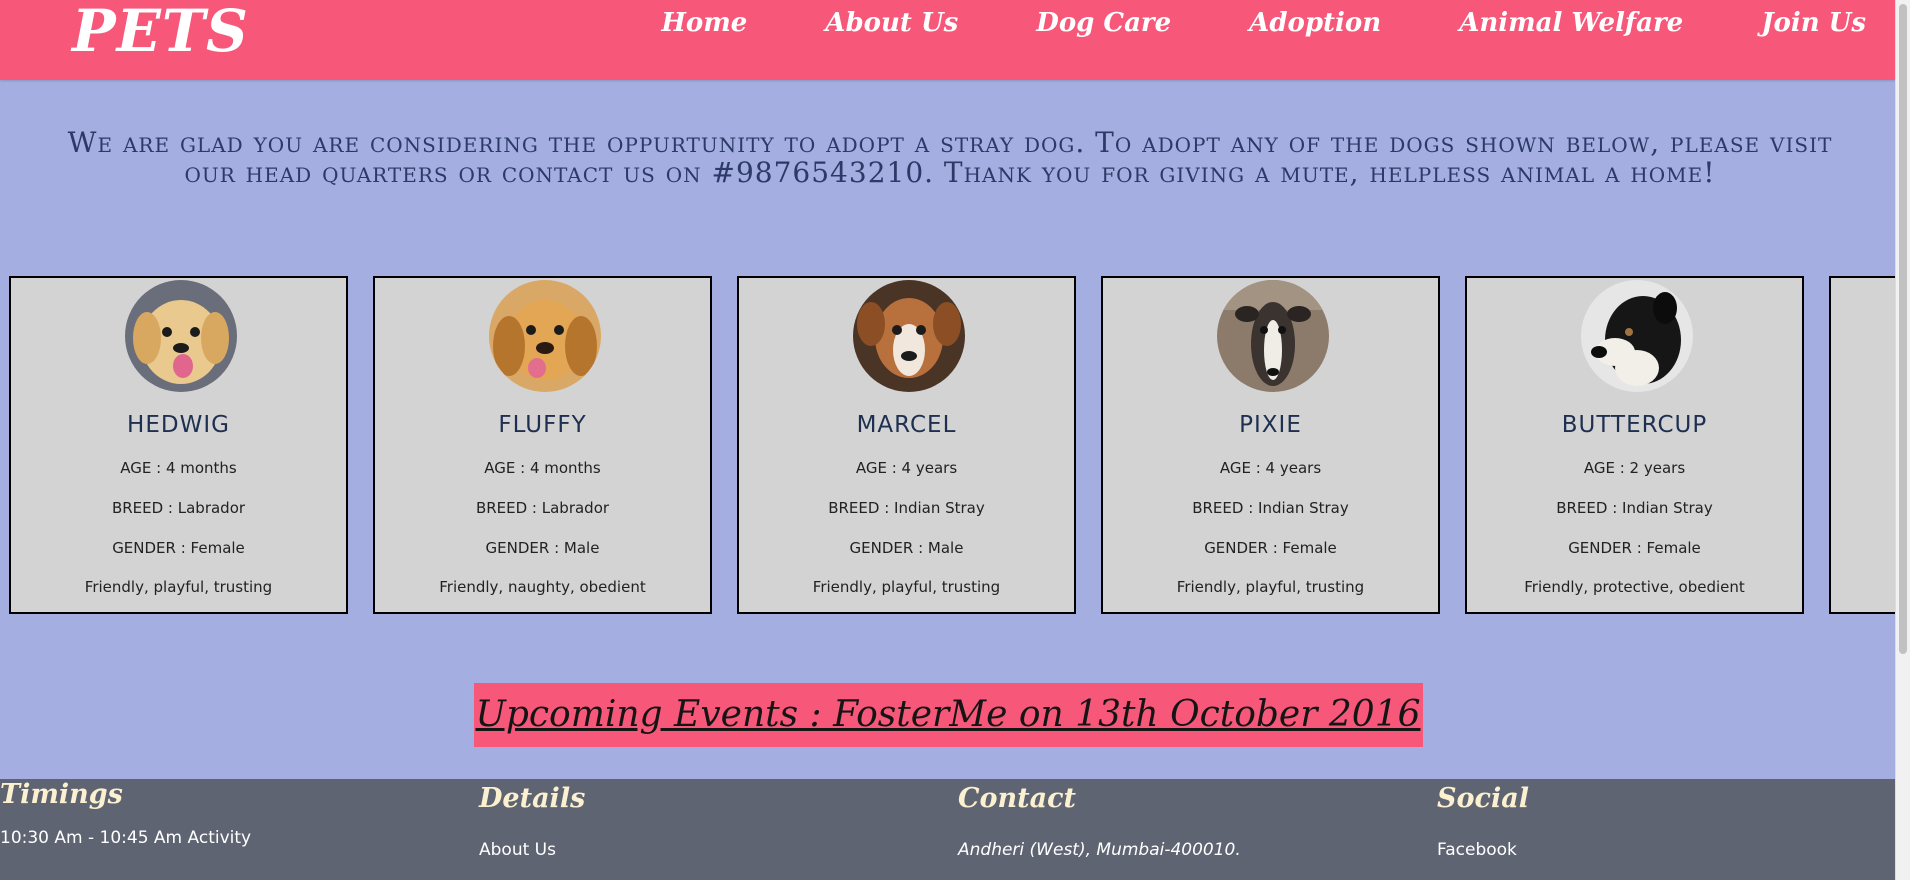 The height and width of the screenshot is (880, 1910). Describe the element at coordinates (1099, 819) in the screenshot. I see `footer-contact: Contact Andheri (West), Mumbai-400010.` at that location.